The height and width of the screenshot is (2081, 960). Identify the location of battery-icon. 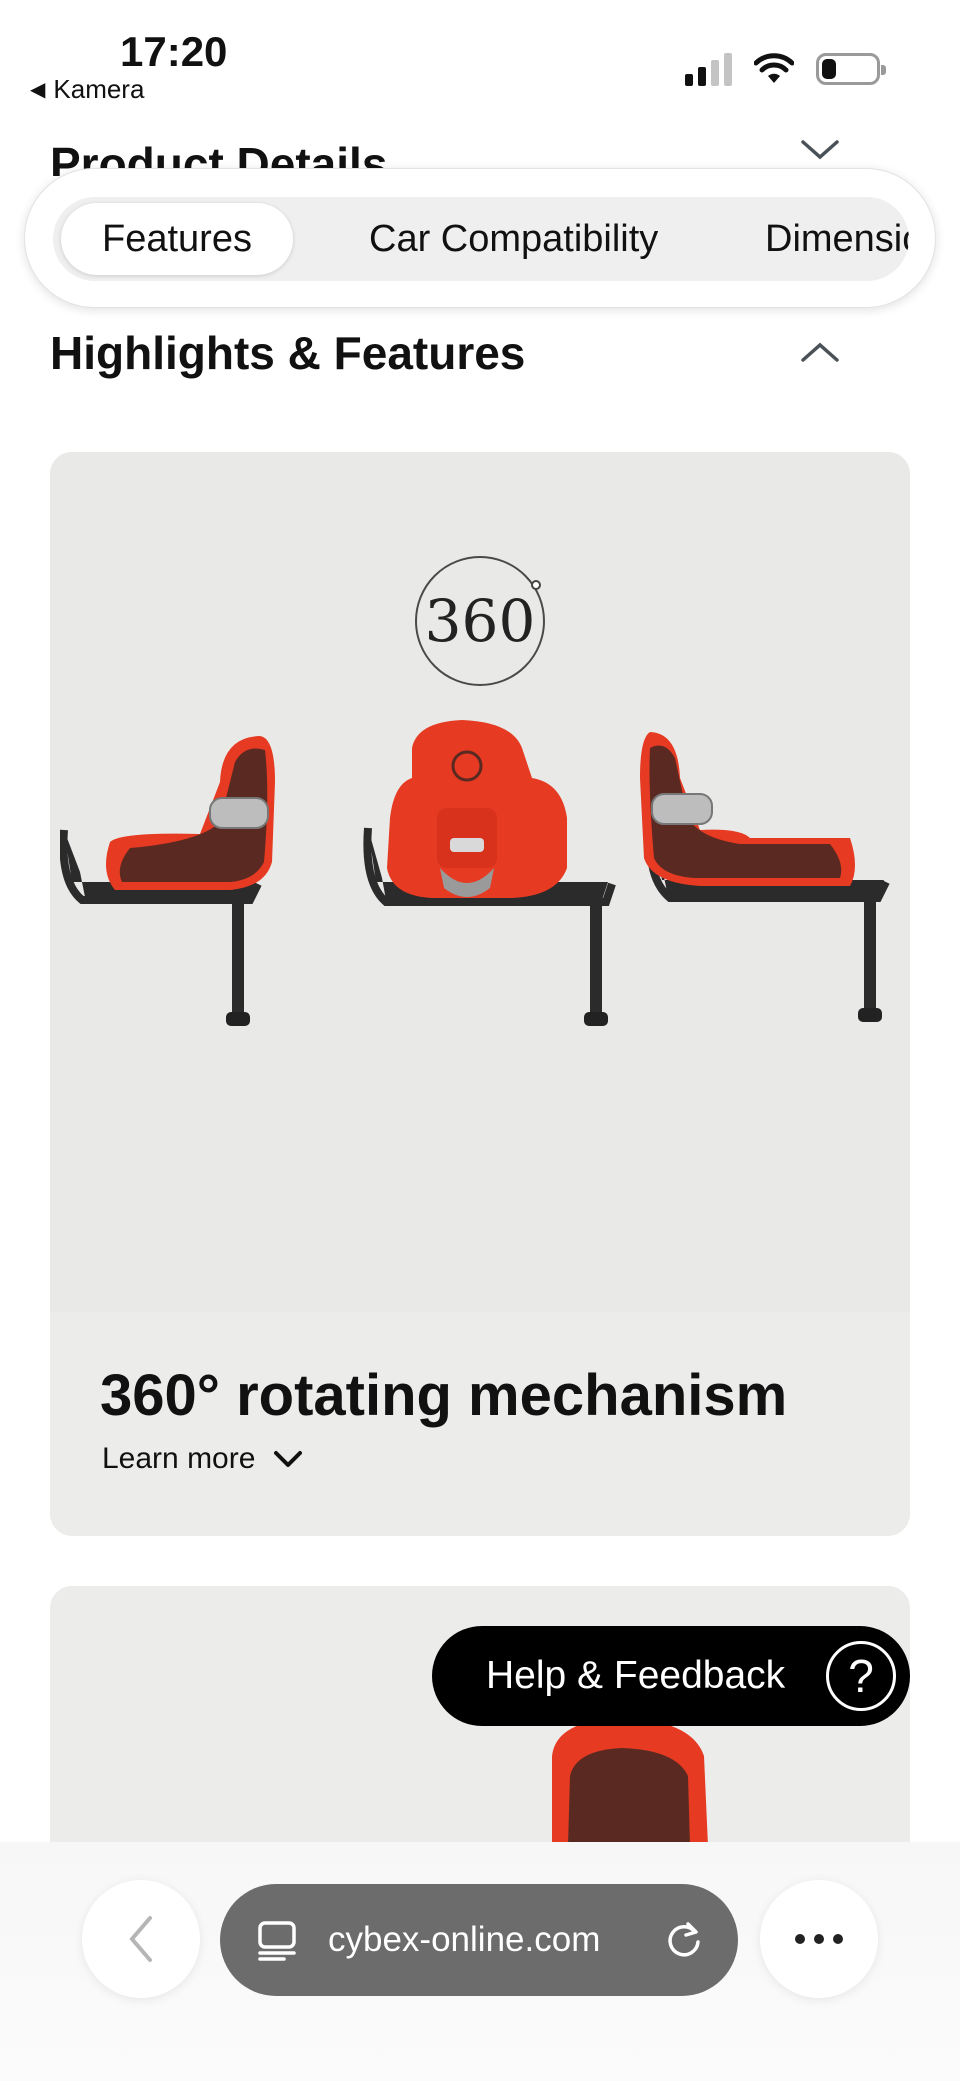
(851, 69).